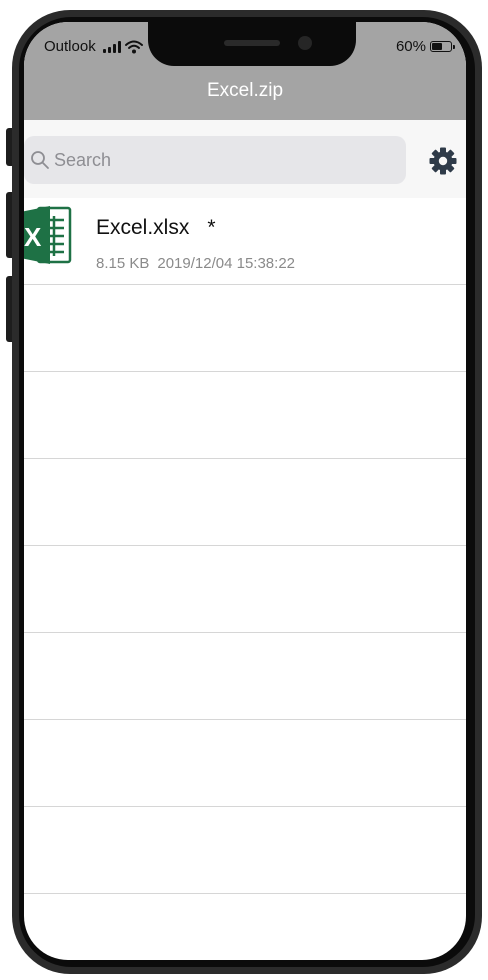 The height and width of the screenshot is (980, 488). Describe the element at coordinates (454, 47) in the screenshot. I see `battery-cap` at that location.